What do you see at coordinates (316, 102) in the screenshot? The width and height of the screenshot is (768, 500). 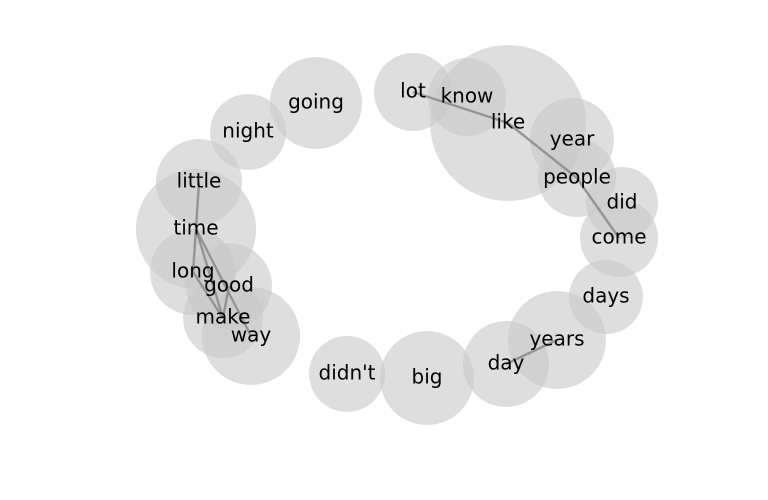 I see `word-label-going: going` at bounding box center [316, 102].